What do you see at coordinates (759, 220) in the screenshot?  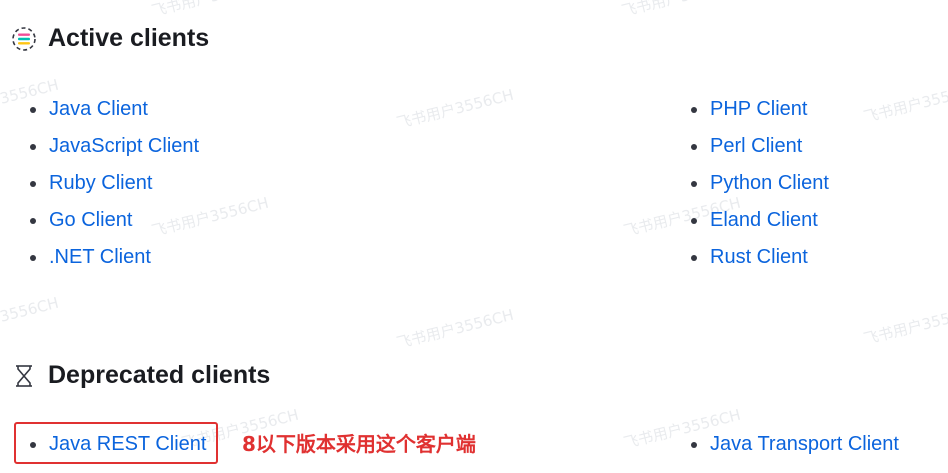 I see `client-link-eland: Eland Client` at bounding box center [759, 220].